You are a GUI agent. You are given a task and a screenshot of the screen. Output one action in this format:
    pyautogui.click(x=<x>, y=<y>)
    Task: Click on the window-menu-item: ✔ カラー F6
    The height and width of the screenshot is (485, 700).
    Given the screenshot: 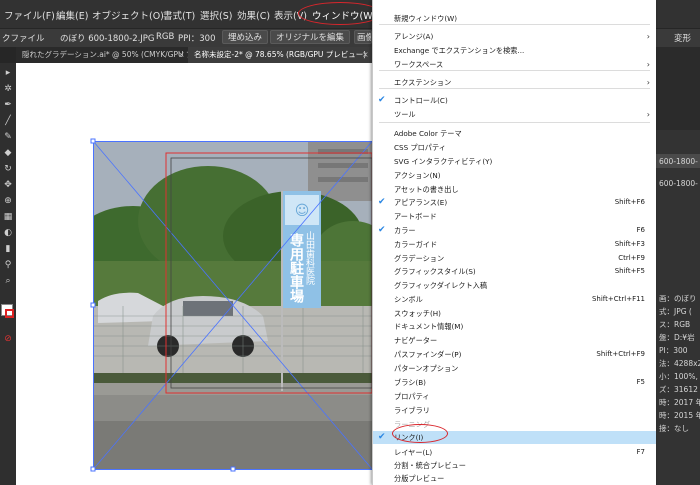 What is the action you would take?
    pyautogui.click(x=514, y=230)
    